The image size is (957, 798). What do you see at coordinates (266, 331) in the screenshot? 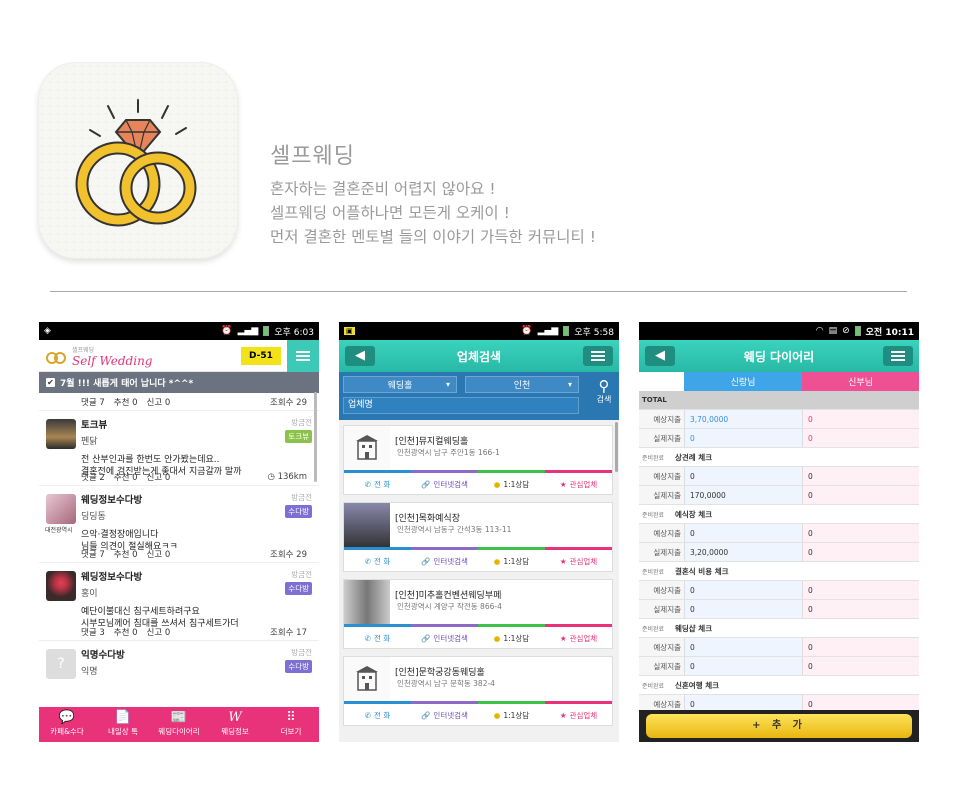
I see `battery-icon` at bounding box center [266, 331].